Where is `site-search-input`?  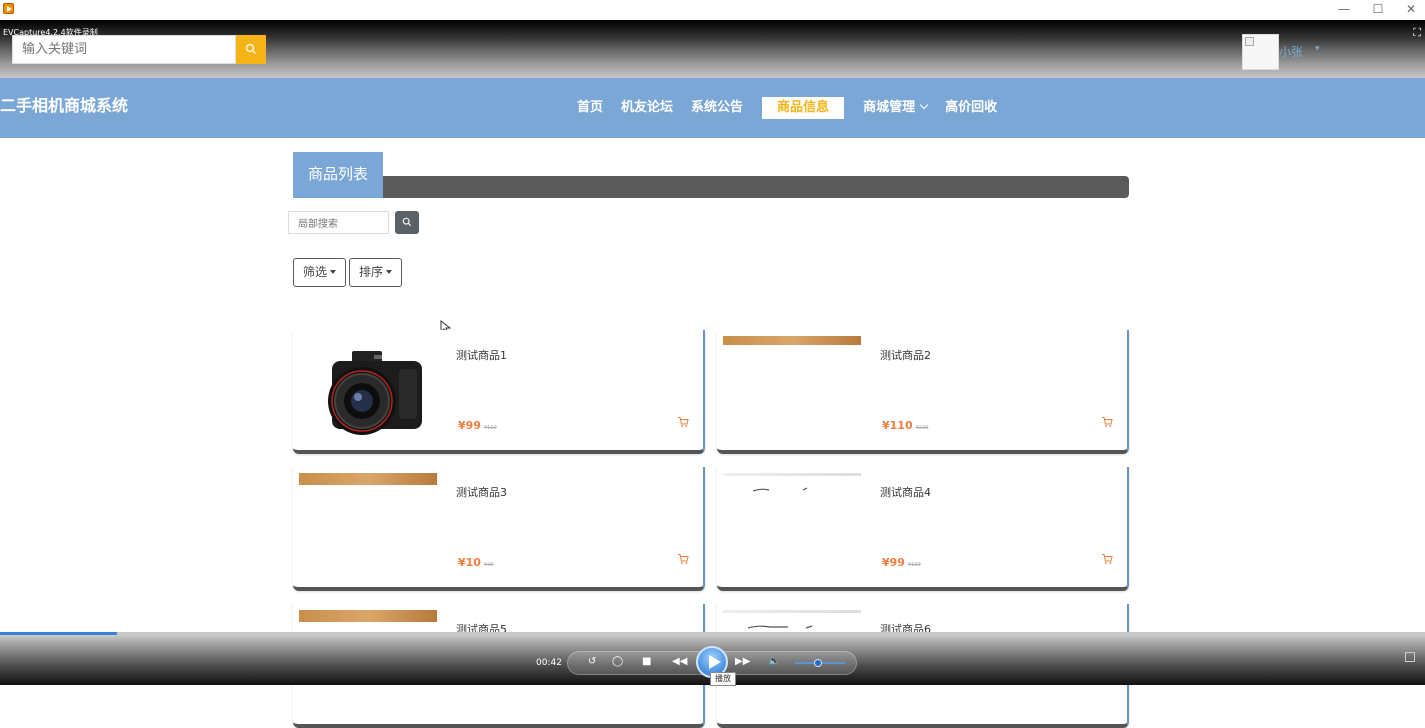 site-search-input is located at coordinates (124, 49).